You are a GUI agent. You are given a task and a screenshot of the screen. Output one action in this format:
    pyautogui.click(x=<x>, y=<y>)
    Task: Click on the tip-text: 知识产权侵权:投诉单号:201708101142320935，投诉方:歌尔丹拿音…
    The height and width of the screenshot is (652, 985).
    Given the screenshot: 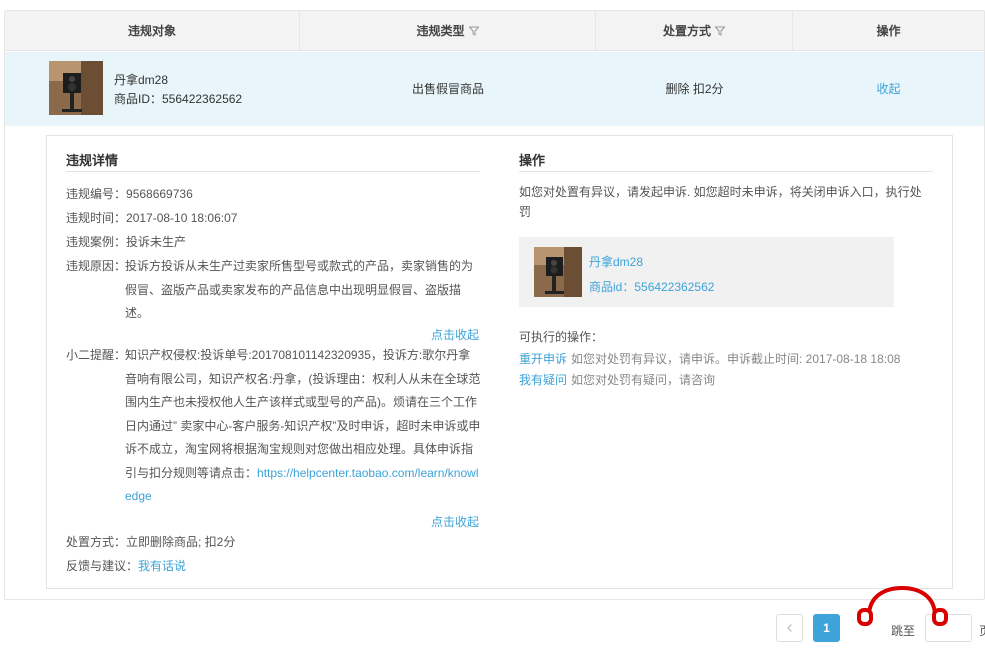 What is the action you would take?
    pyautogui.click(x=303, y=414)
    